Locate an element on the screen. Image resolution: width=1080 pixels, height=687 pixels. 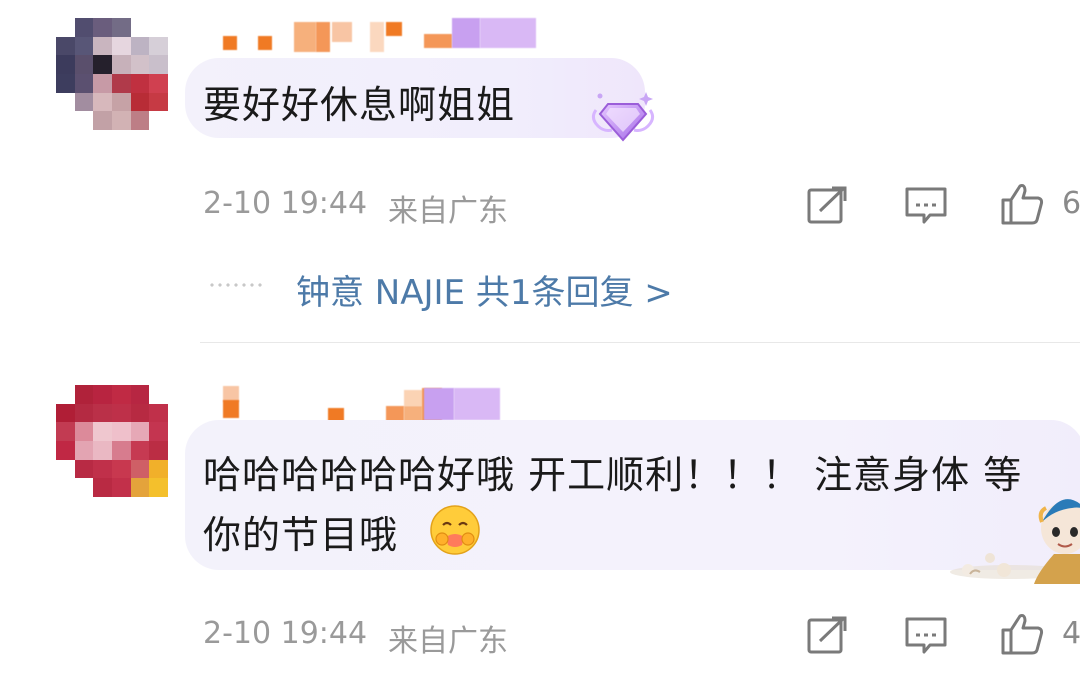
hug-emoji-icon is located at coordinates (455, 530).